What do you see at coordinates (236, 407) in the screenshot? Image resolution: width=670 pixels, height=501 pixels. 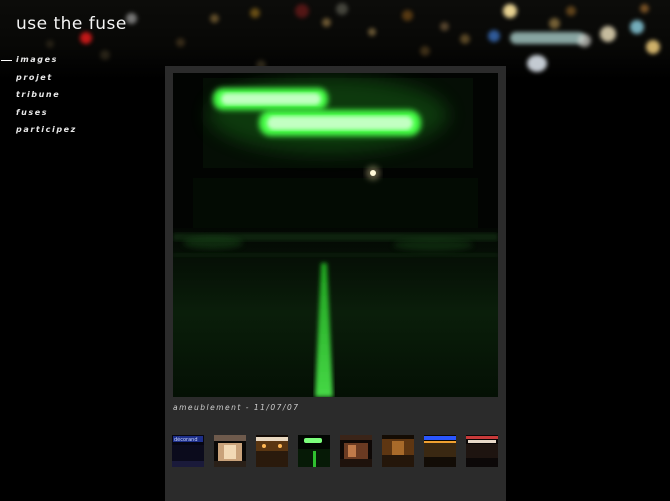 I see `photo-caption: ameublement - 11/07/07` at bounding box center [236, 407].